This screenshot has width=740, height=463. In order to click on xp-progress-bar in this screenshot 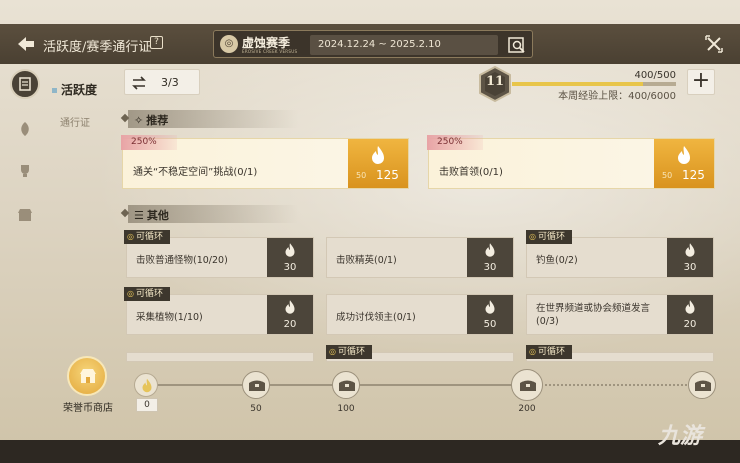, I will do `click(594, 84)`.